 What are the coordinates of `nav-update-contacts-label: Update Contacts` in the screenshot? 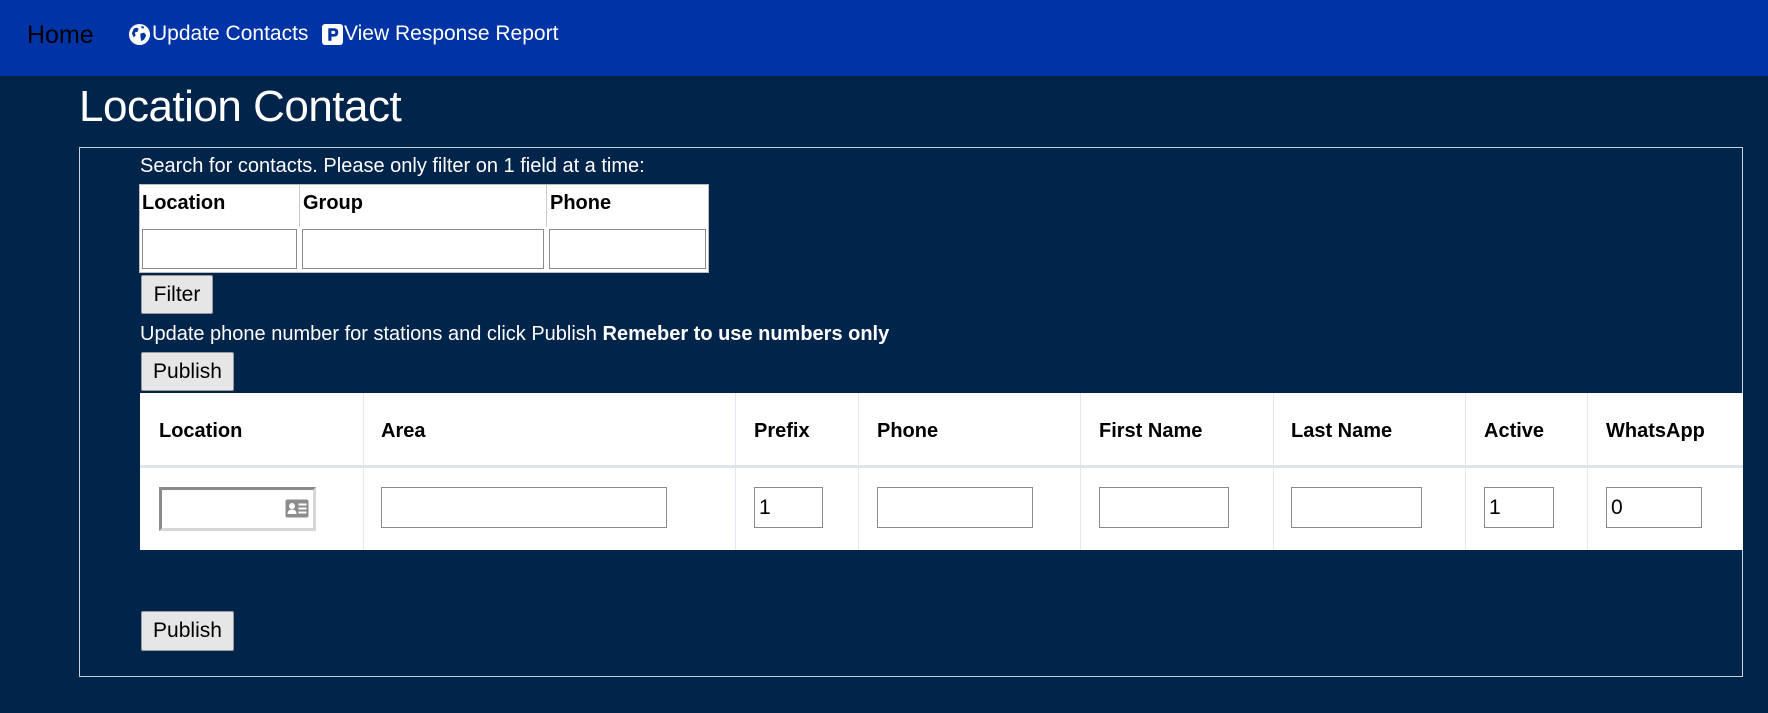 It's located at (230, 33).